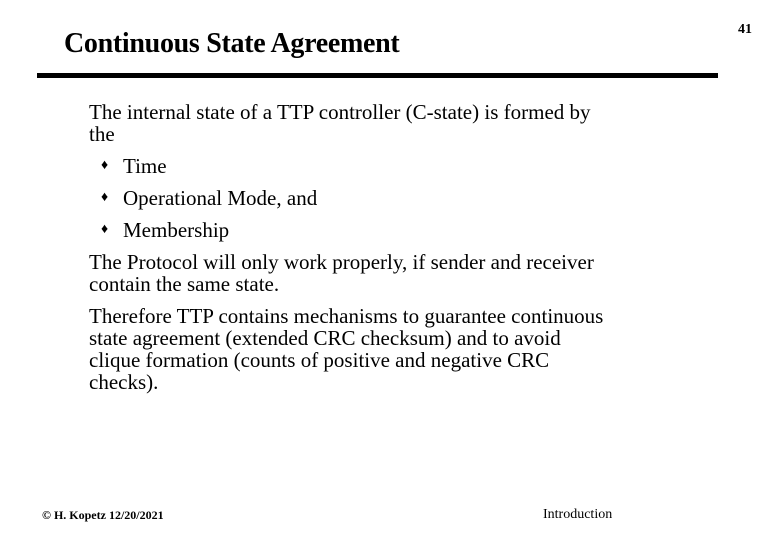  What do you see at coordinates (405, 166) in the screenshot?
I see `bullet-item: ♦ Time` at bounding box center [405, 166].